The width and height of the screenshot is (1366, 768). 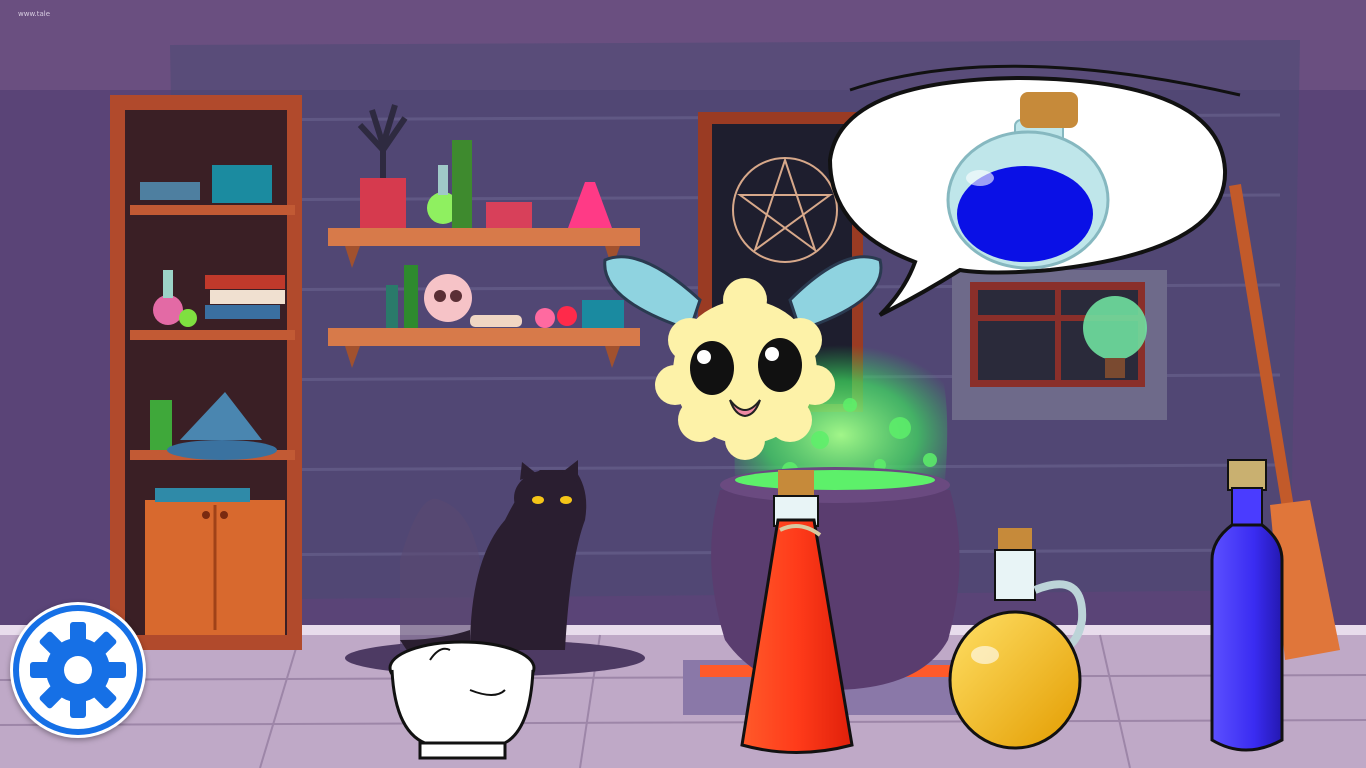 I want to click on gear-icon, so click(x=78, y=670).